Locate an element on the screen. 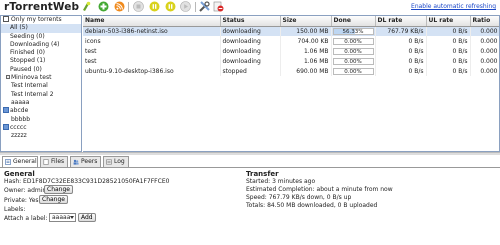  cell-name: icons is located at coordinates (152, 41).